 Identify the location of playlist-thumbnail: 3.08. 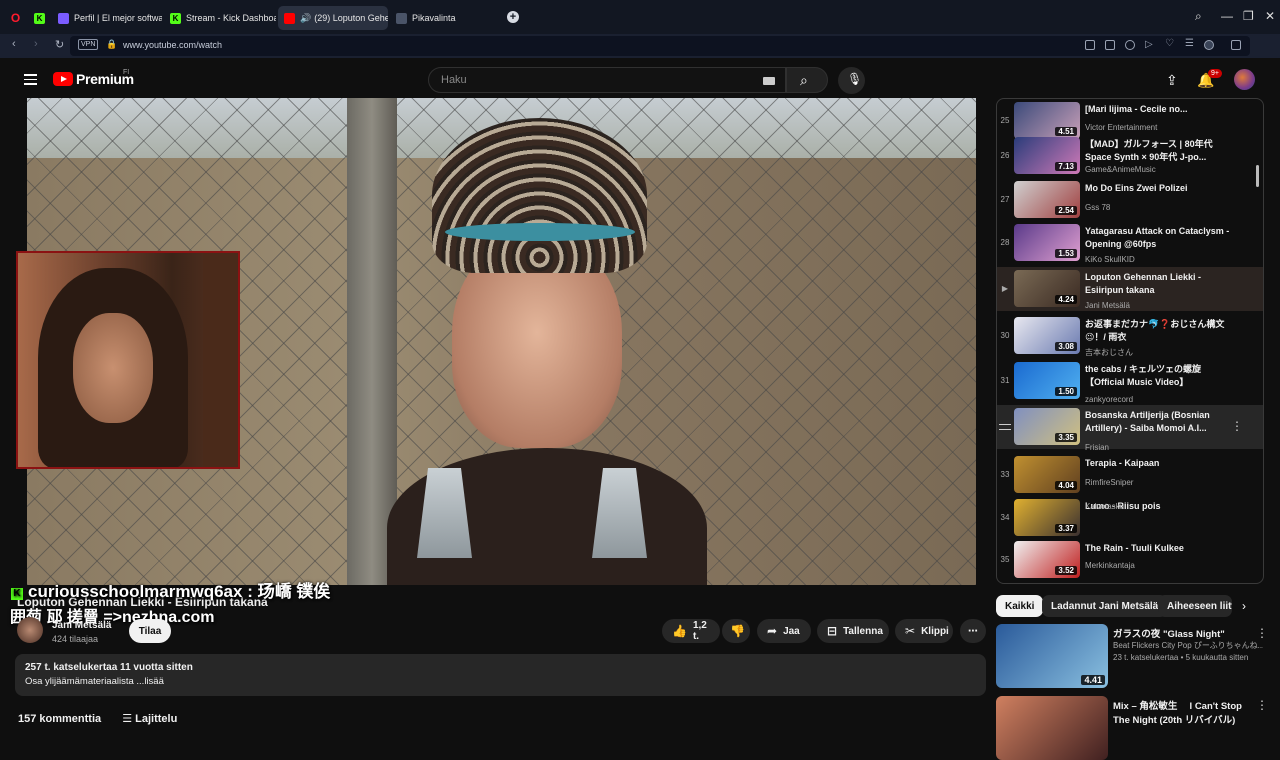
(1047, 335).